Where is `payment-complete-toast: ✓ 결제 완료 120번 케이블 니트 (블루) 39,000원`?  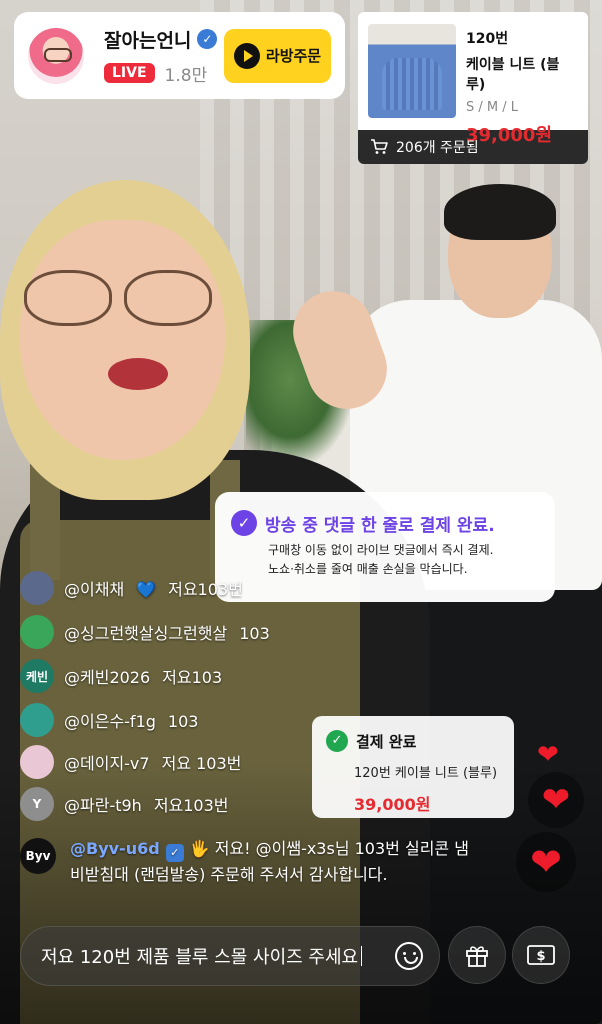
payment-complete-toast: ✓ 결제 완료 120번 케이블 니트 (블루) 39,000원 is located at coordinates (413, 767).